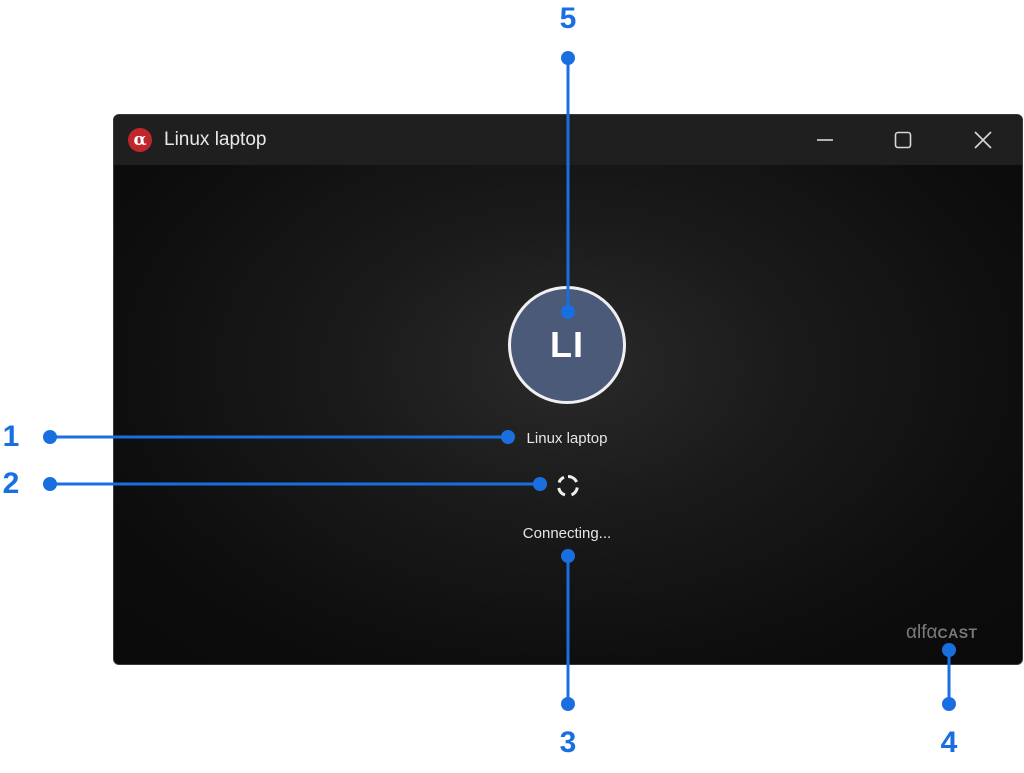 This screenshot has width=1024, height=773. Describe the element at coordinates (215, 139) in the screenshot. I see `window-title: Linux laptop` at that location.